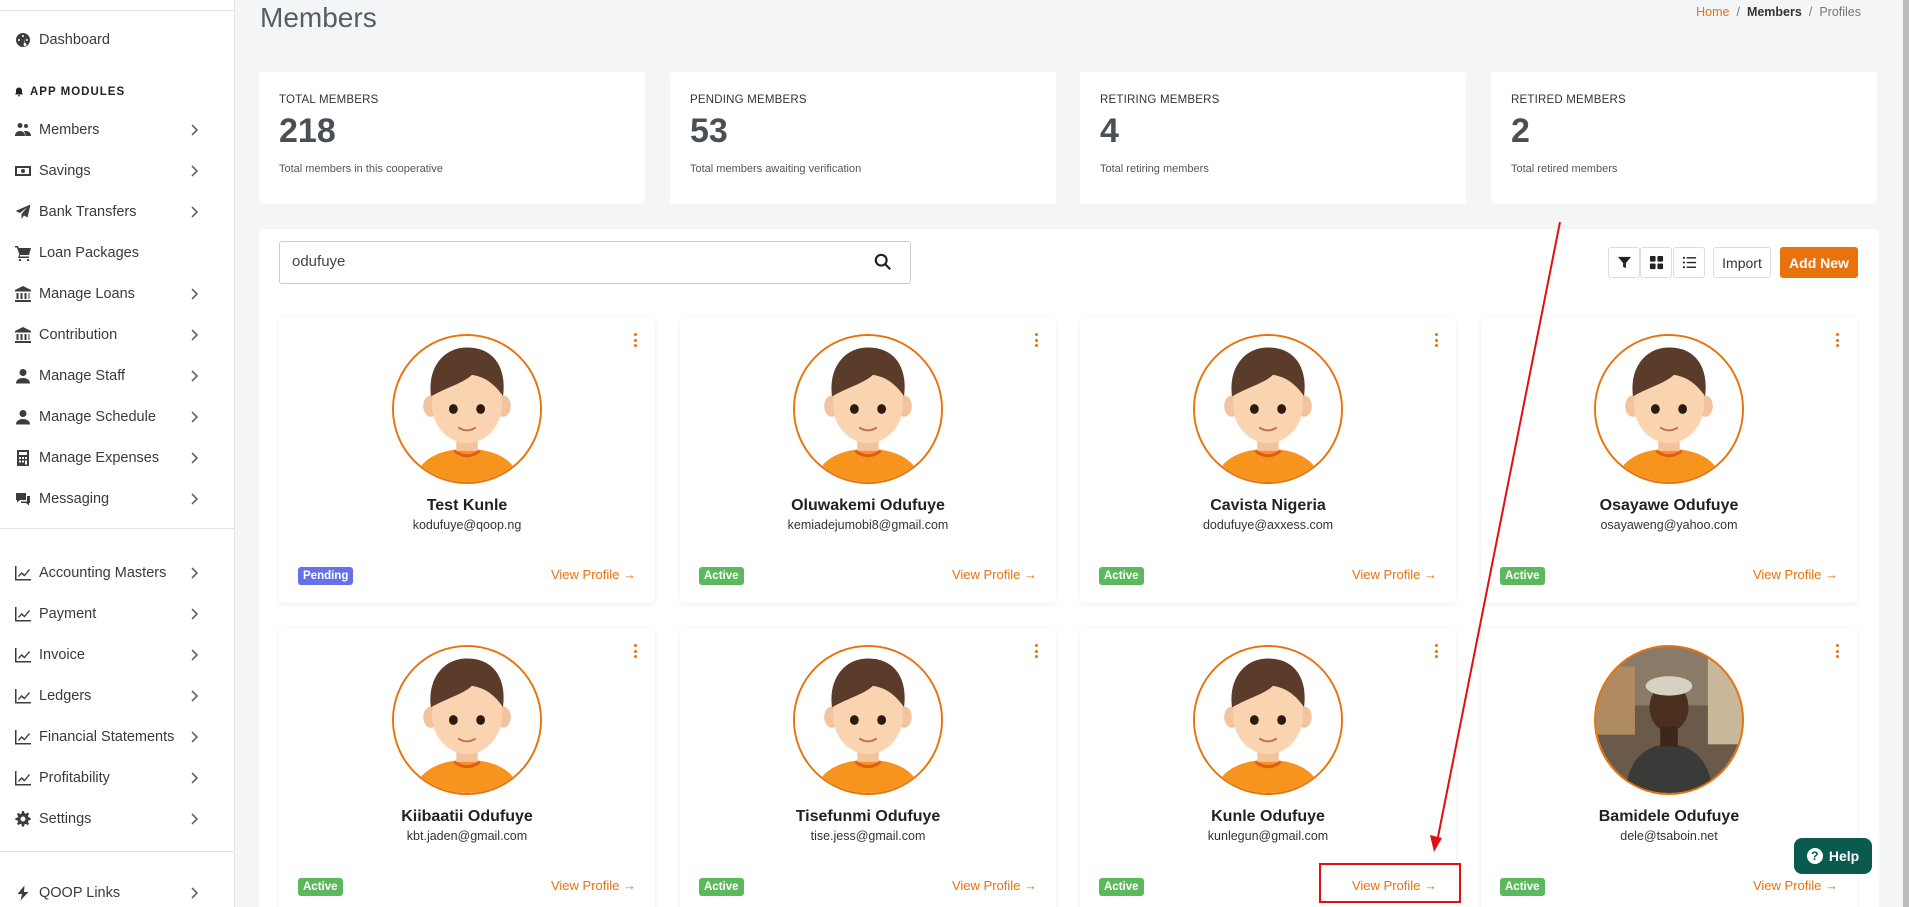 This screenshot has width=1909, height=907. What do you see at coordinates (117, 212) in the screenshot?
I see `sidebar-item-bank-transfers: Bank Transfers` at bounding box center [117, 212].